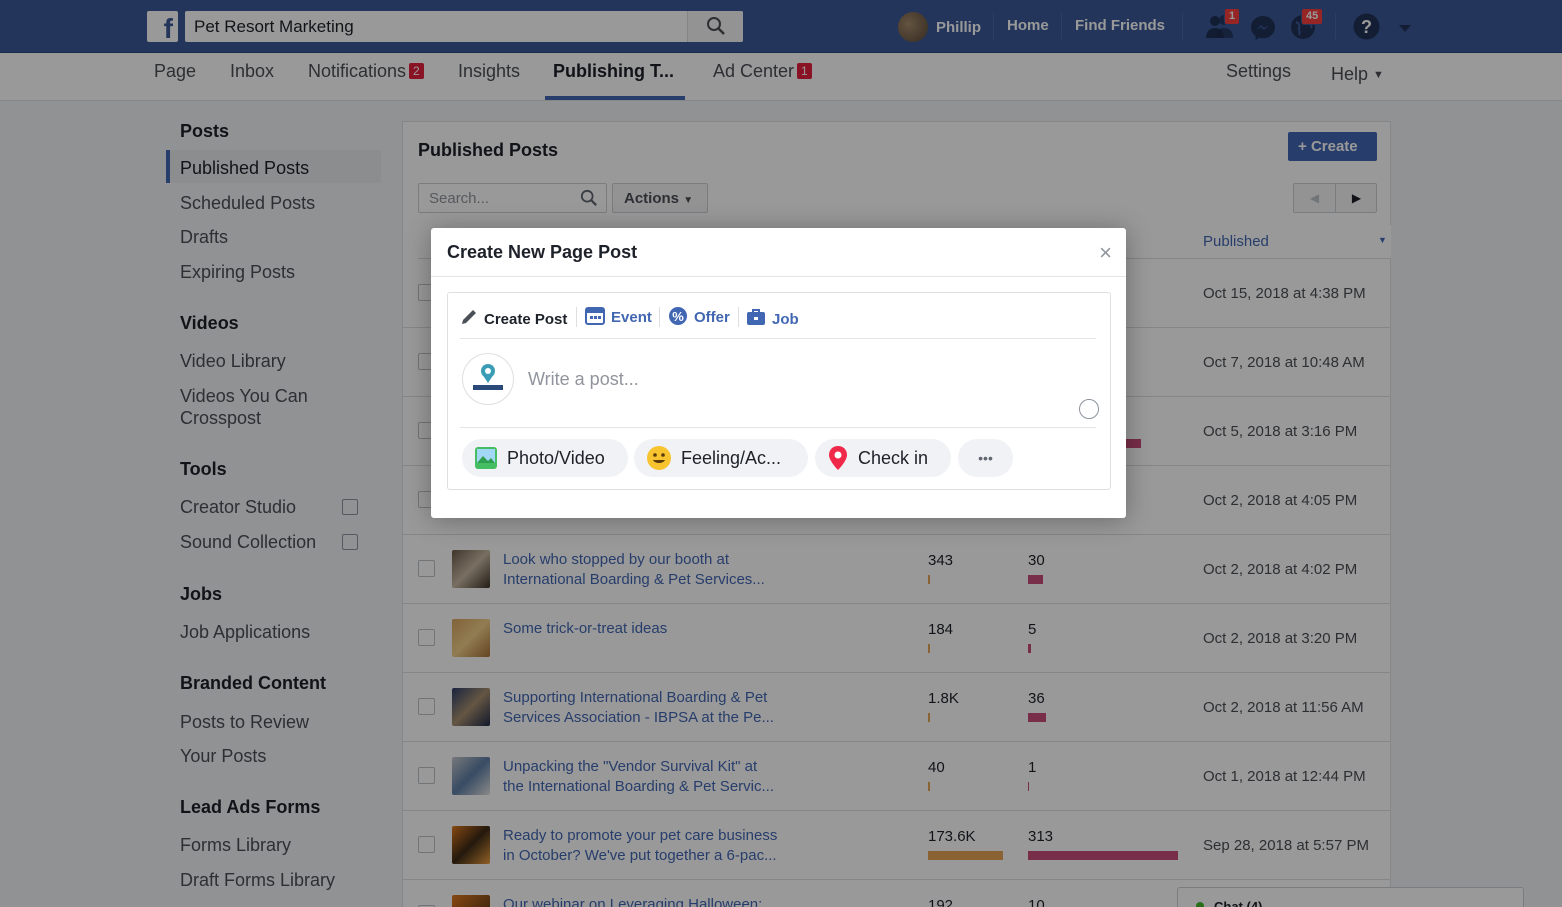 This screenshot has height=907, width=1562. I want to click on photo-video-button: Photo/Video, so click(545, 458).